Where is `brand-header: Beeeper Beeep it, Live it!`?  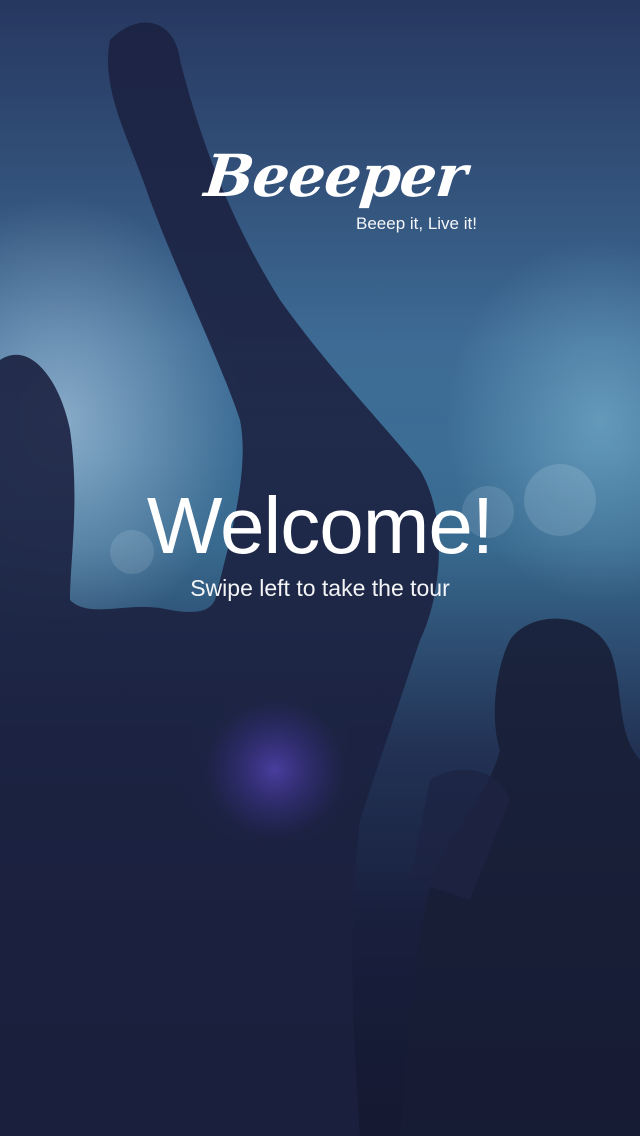
brand-header: Beeeper Beeep it, Live it! is located at coordinates (320, 195).